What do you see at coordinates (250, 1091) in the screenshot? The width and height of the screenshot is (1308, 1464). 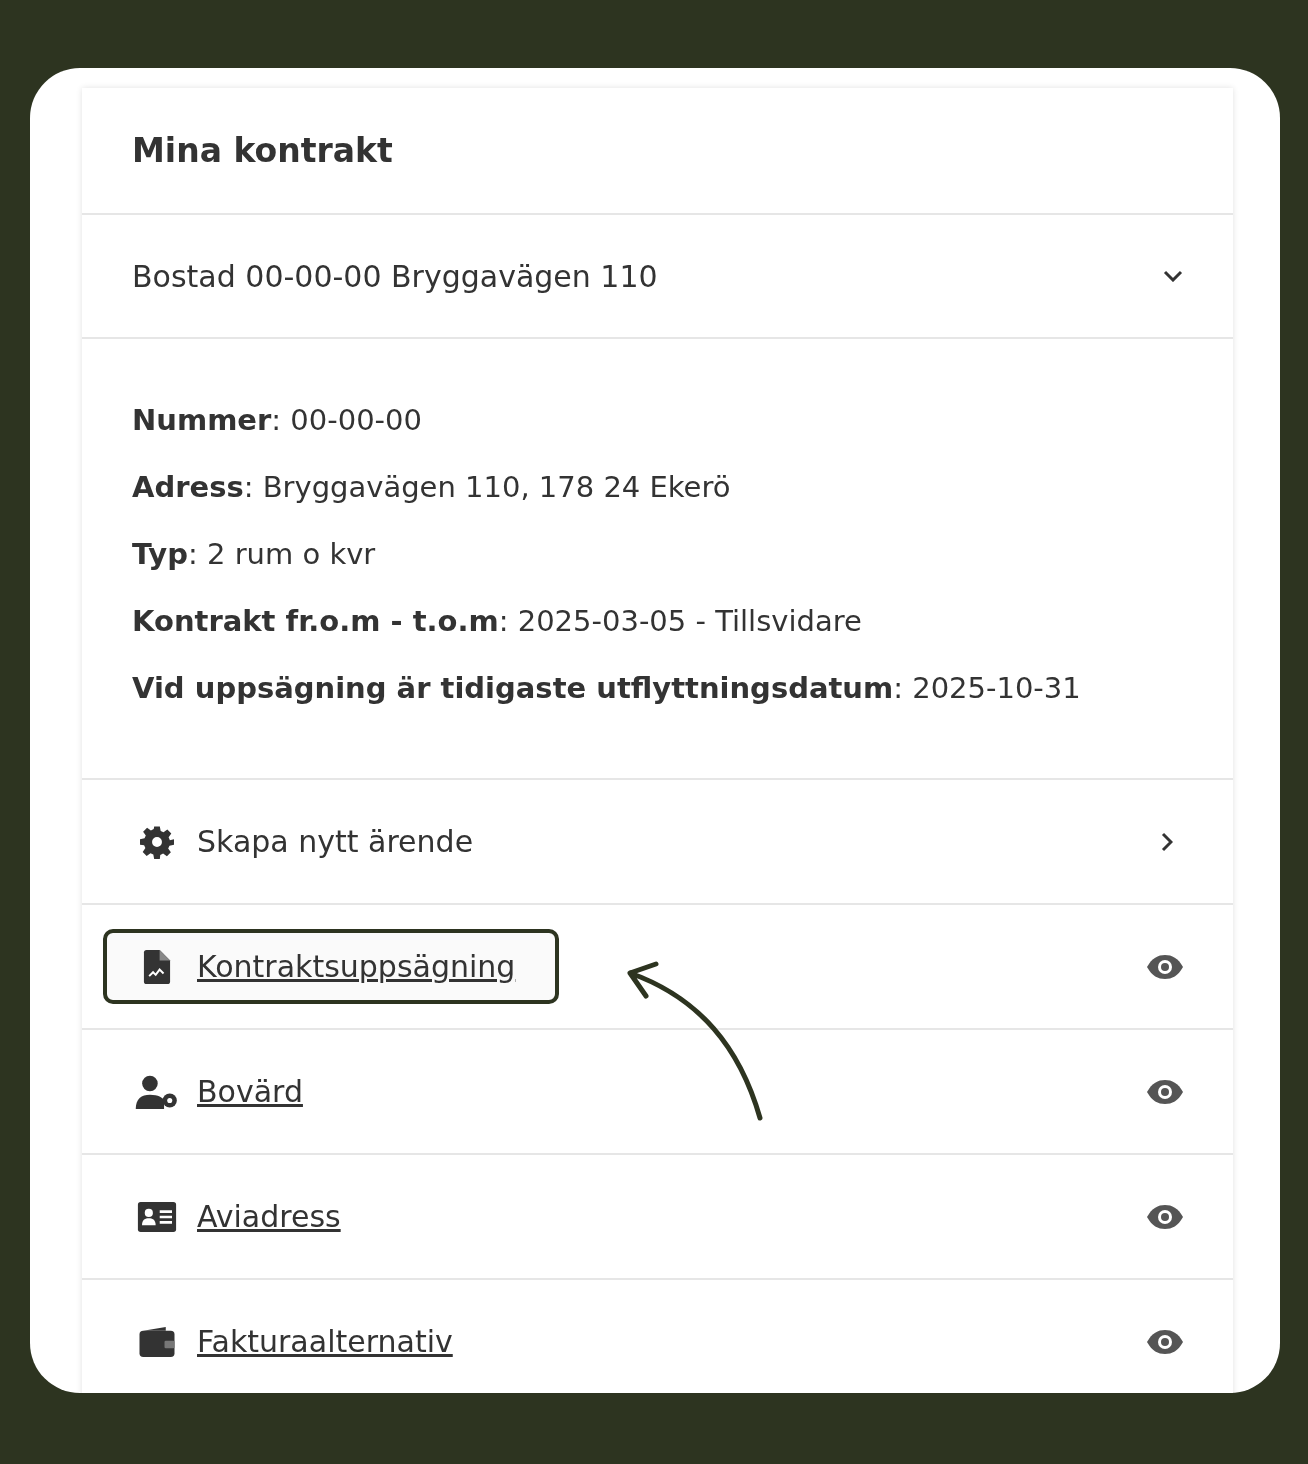 I see `link: Bovärd` at bounding box center [250, 1091].